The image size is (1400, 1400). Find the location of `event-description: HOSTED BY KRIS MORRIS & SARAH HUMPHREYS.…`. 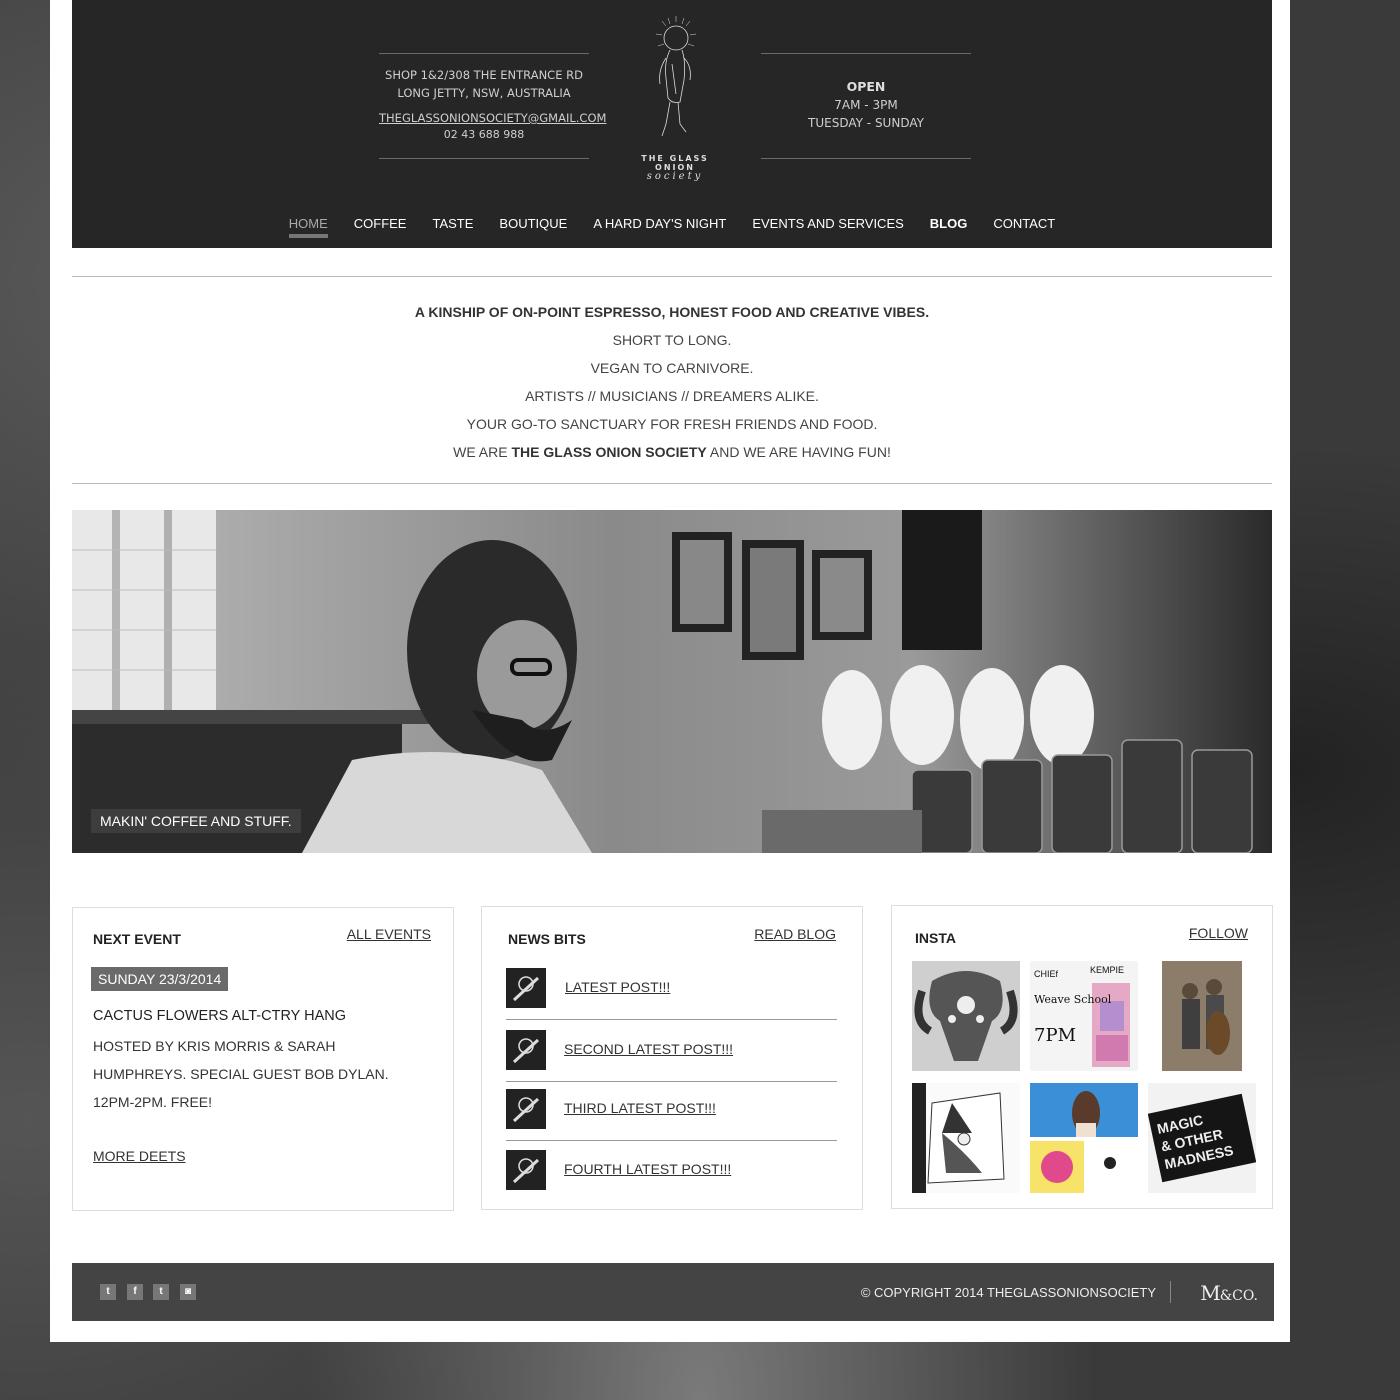

event-description: HOSTED BY KRIS MORRIS & SARAH HUMPHREYS.… is located at coordinates (241, 1074).